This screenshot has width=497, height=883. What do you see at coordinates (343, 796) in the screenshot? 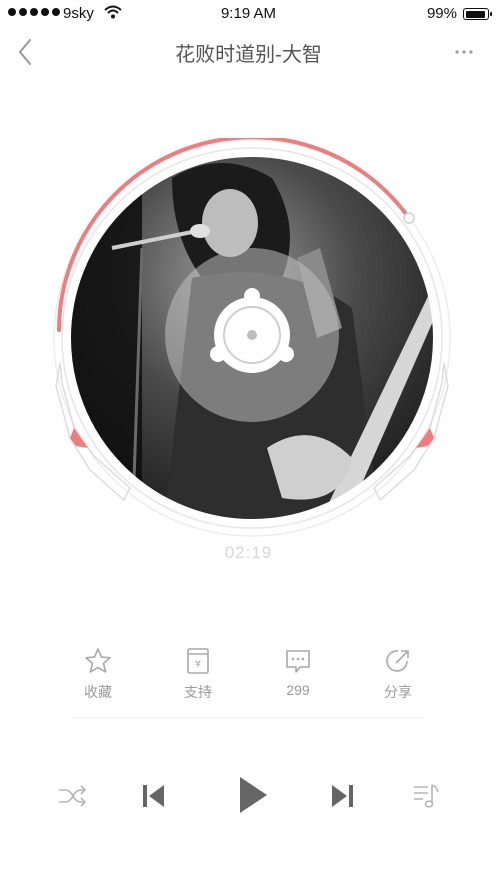
I see `next-icon` at bounding box center [343, 796].